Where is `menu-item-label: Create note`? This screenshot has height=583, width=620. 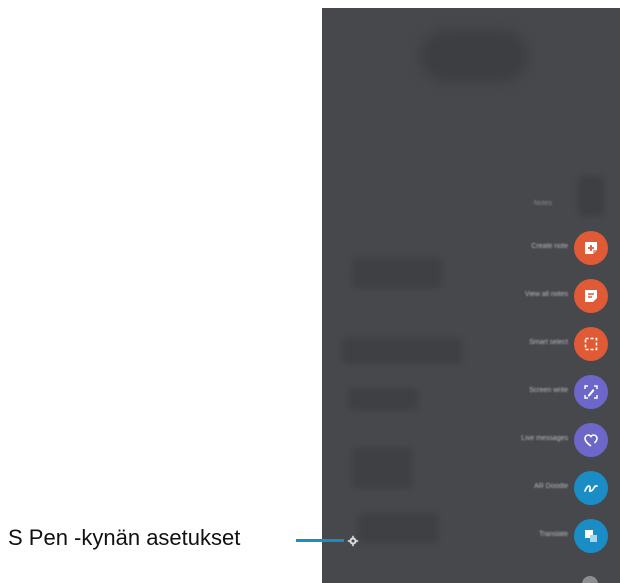 menu-item-label: Create note is located at coordinates (549, 246).